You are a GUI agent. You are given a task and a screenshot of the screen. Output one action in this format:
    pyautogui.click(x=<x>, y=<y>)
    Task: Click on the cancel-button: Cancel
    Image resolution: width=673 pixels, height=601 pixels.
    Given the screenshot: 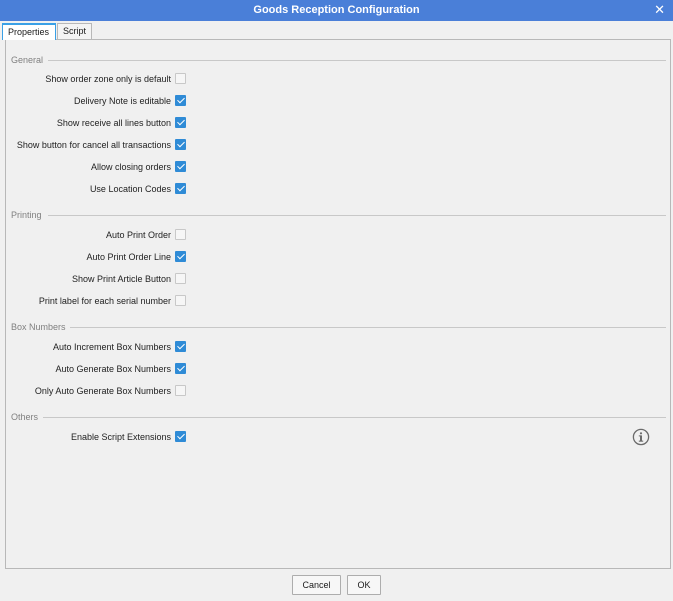 What is the action you would take?
    pyautogui.click(x=316, y=585)
    